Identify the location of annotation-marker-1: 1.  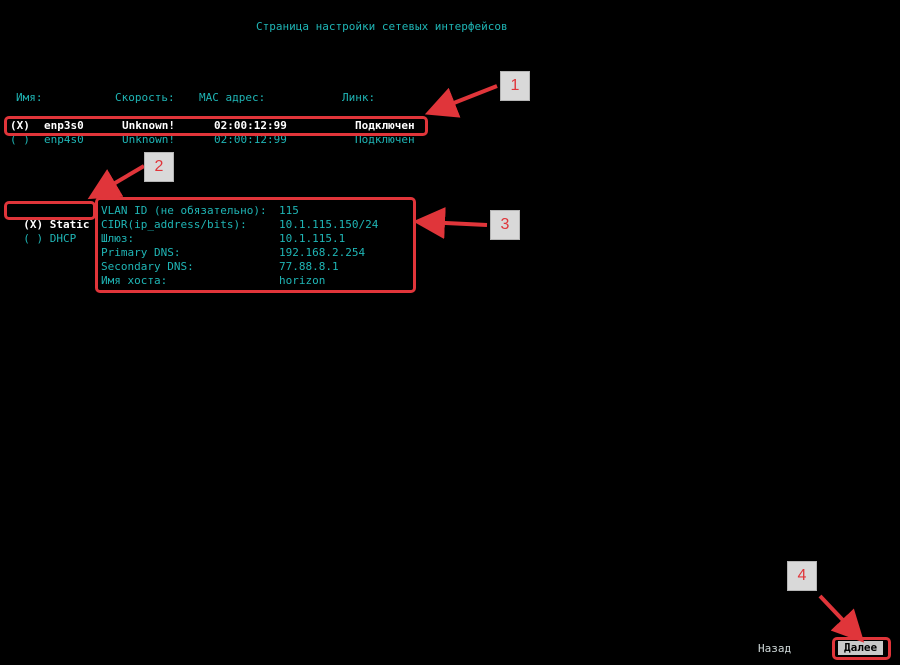
(515, 86).